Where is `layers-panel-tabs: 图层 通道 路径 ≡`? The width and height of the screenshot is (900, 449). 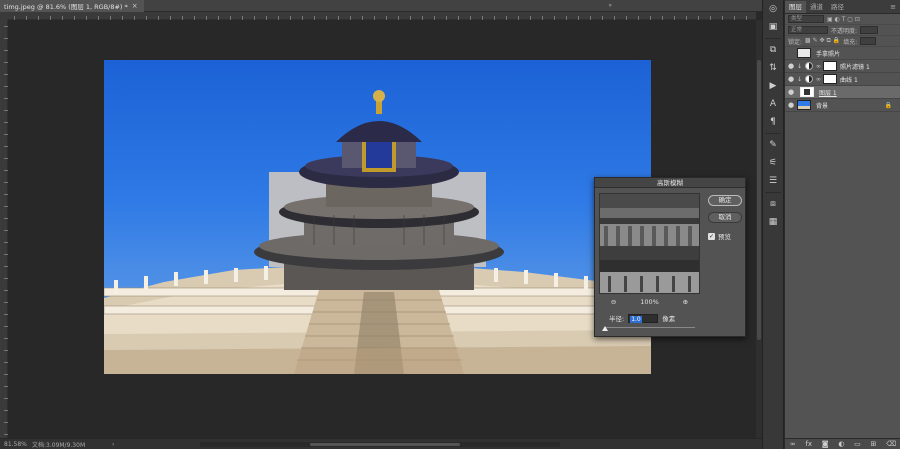
layers-panel-tabs: 图层 通道 路径 ≡ is located at coordinates (842, 7).